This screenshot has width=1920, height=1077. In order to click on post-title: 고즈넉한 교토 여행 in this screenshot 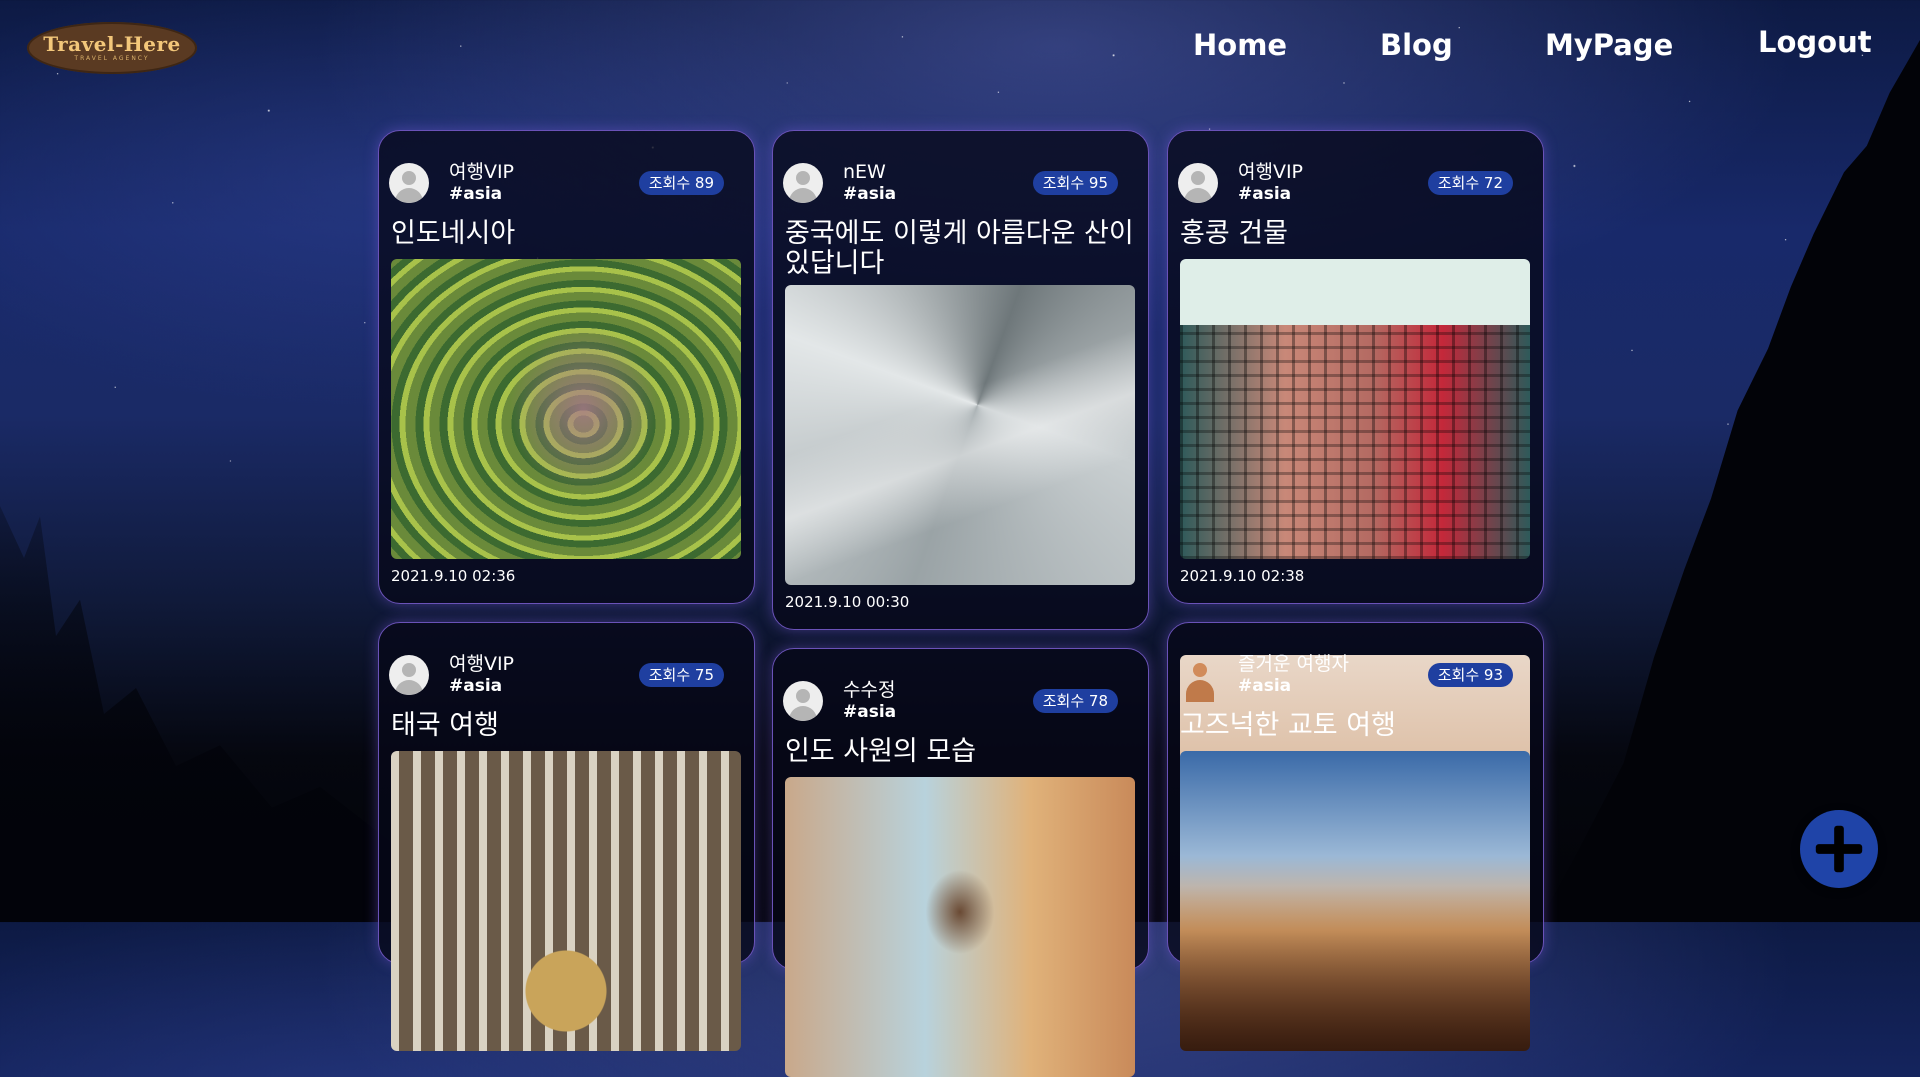, I will do `click(1355, 726)`.